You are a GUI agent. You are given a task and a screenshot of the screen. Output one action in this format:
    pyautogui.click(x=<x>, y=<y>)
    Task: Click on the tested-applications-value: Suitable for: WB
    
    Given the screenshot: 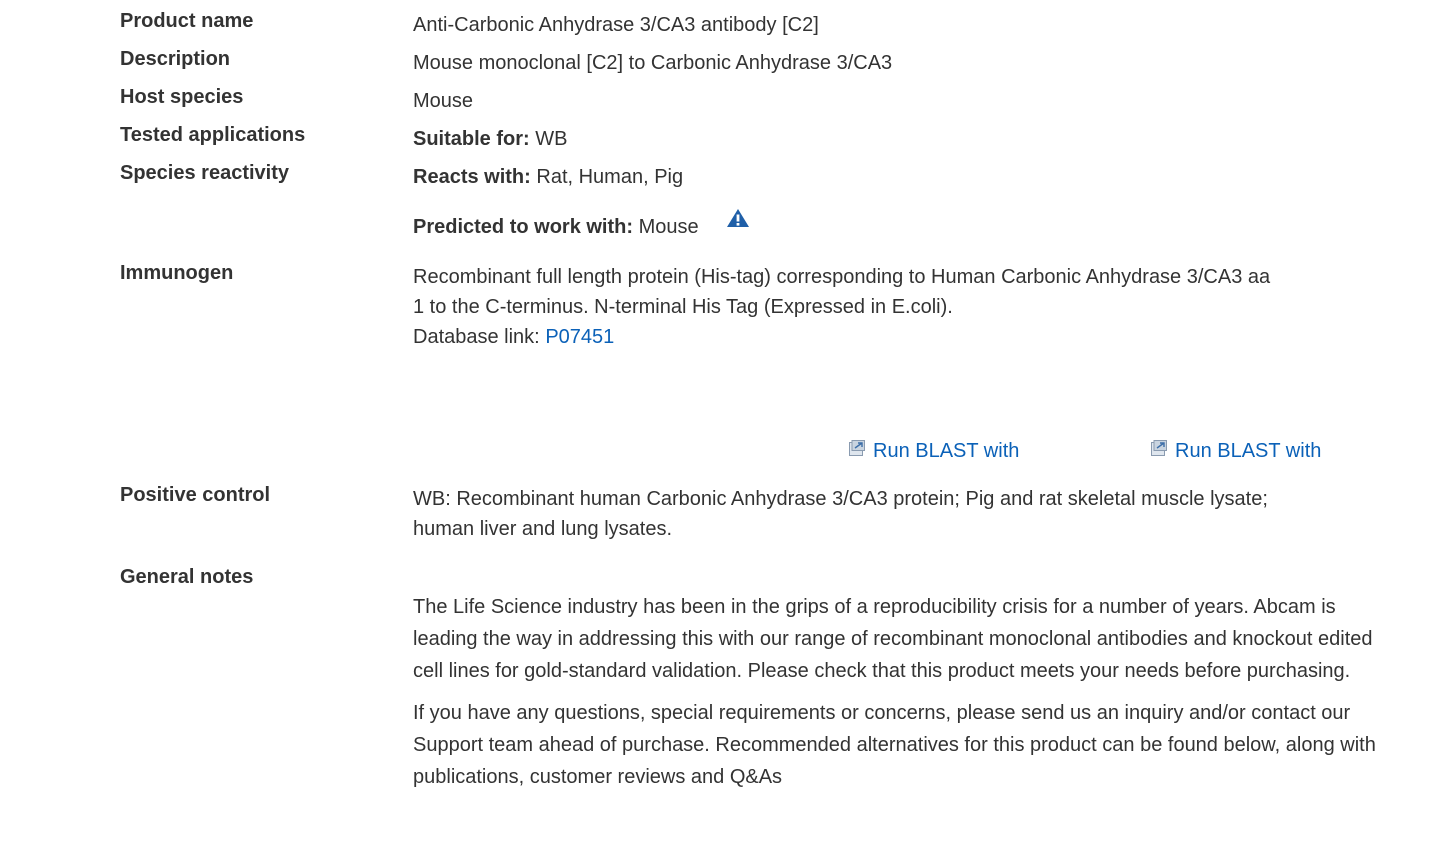 What is the action you would take?
    pyautogui.click(x=908, y=139)
    